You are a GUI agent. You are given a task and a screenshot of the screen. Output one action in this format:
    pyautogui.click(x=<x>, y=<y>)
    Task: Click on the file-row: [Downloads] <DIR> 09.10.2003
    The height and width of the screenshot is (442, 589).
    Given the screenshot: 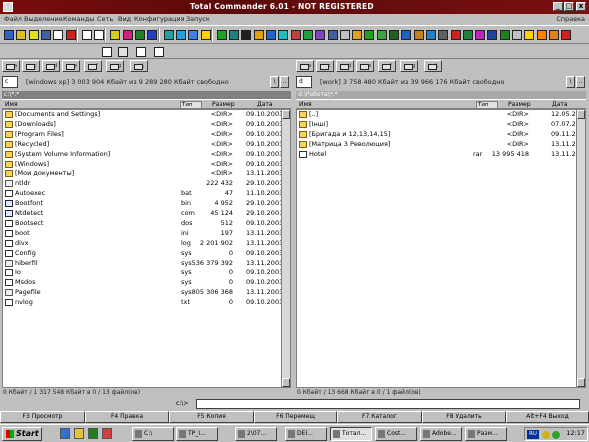 What is the action you would take?
    pyautogui.click(x=146, y=124)
    